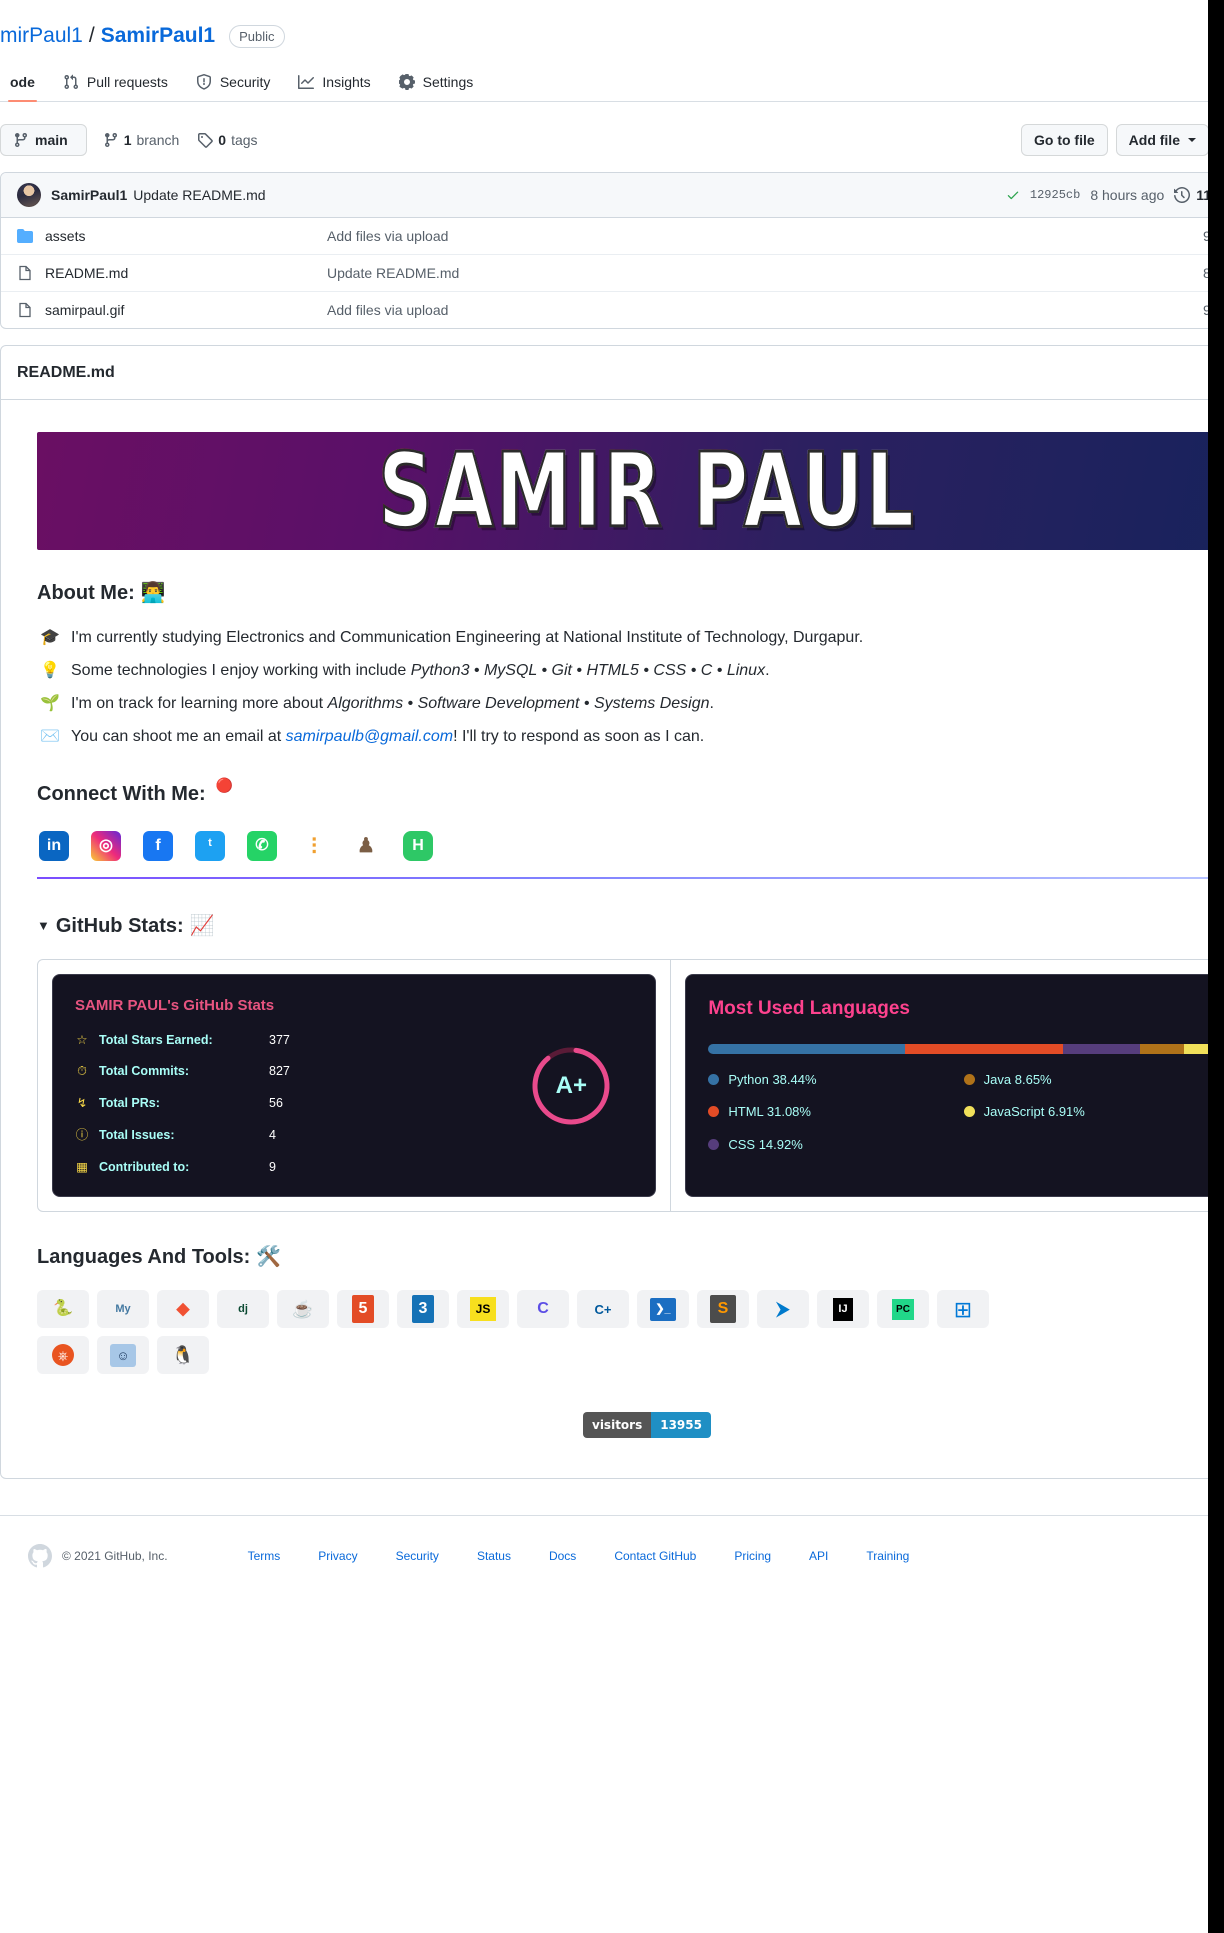 The width and height of the screenshot is (1224, 1933). Describe the element at coordinates (765, 1144) in the screenshot. I see `legend-label: CSS 14.92%` at that location.